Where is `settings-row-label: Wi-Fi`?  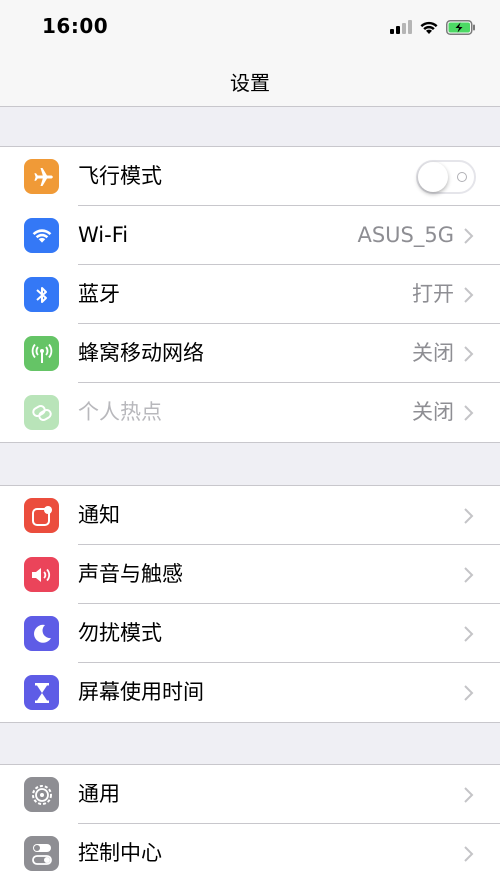 settings-row-label: Wi-Fi is located at coordinates (103, 235).